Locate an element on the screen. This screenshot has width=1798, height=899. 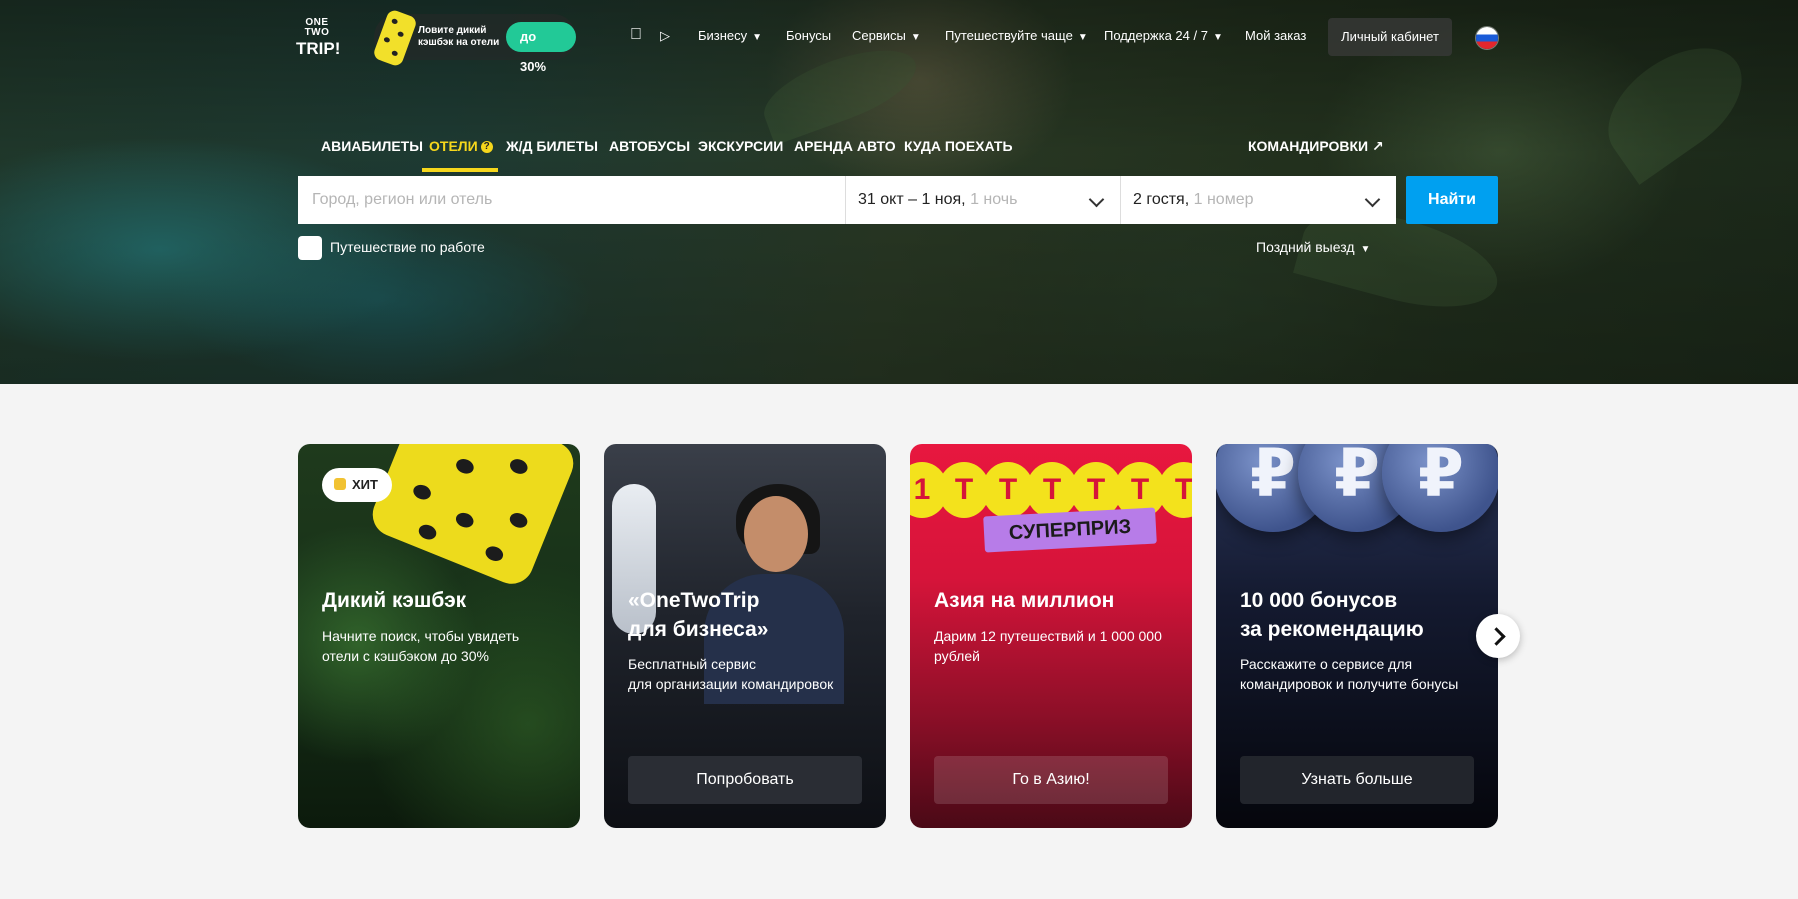
guests-field: 2 гостя, 1 номер is located at coordinates (1258, 200).